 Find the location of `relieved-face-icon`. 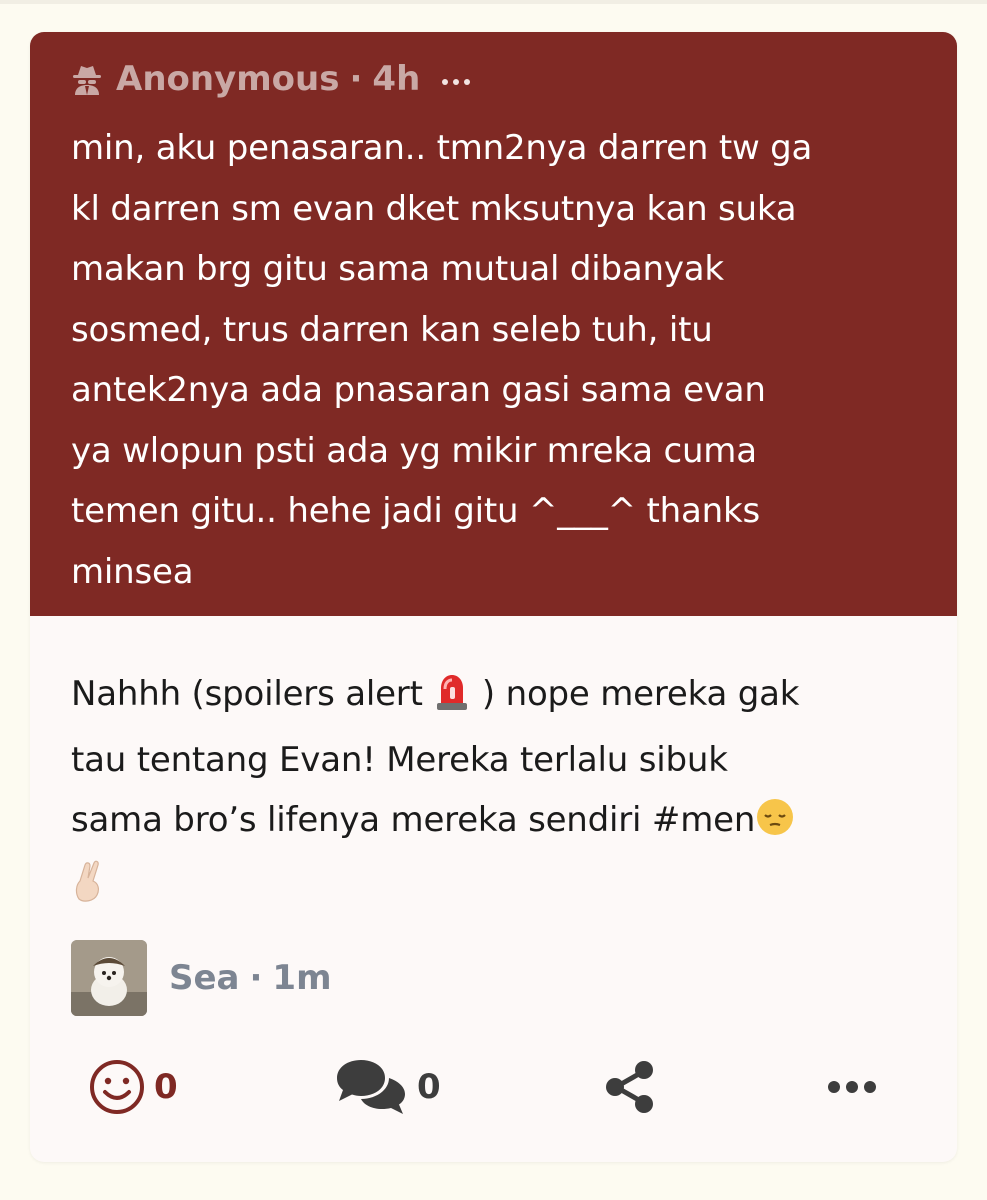

relieved-face-icon is located at coordinates (775, 826).